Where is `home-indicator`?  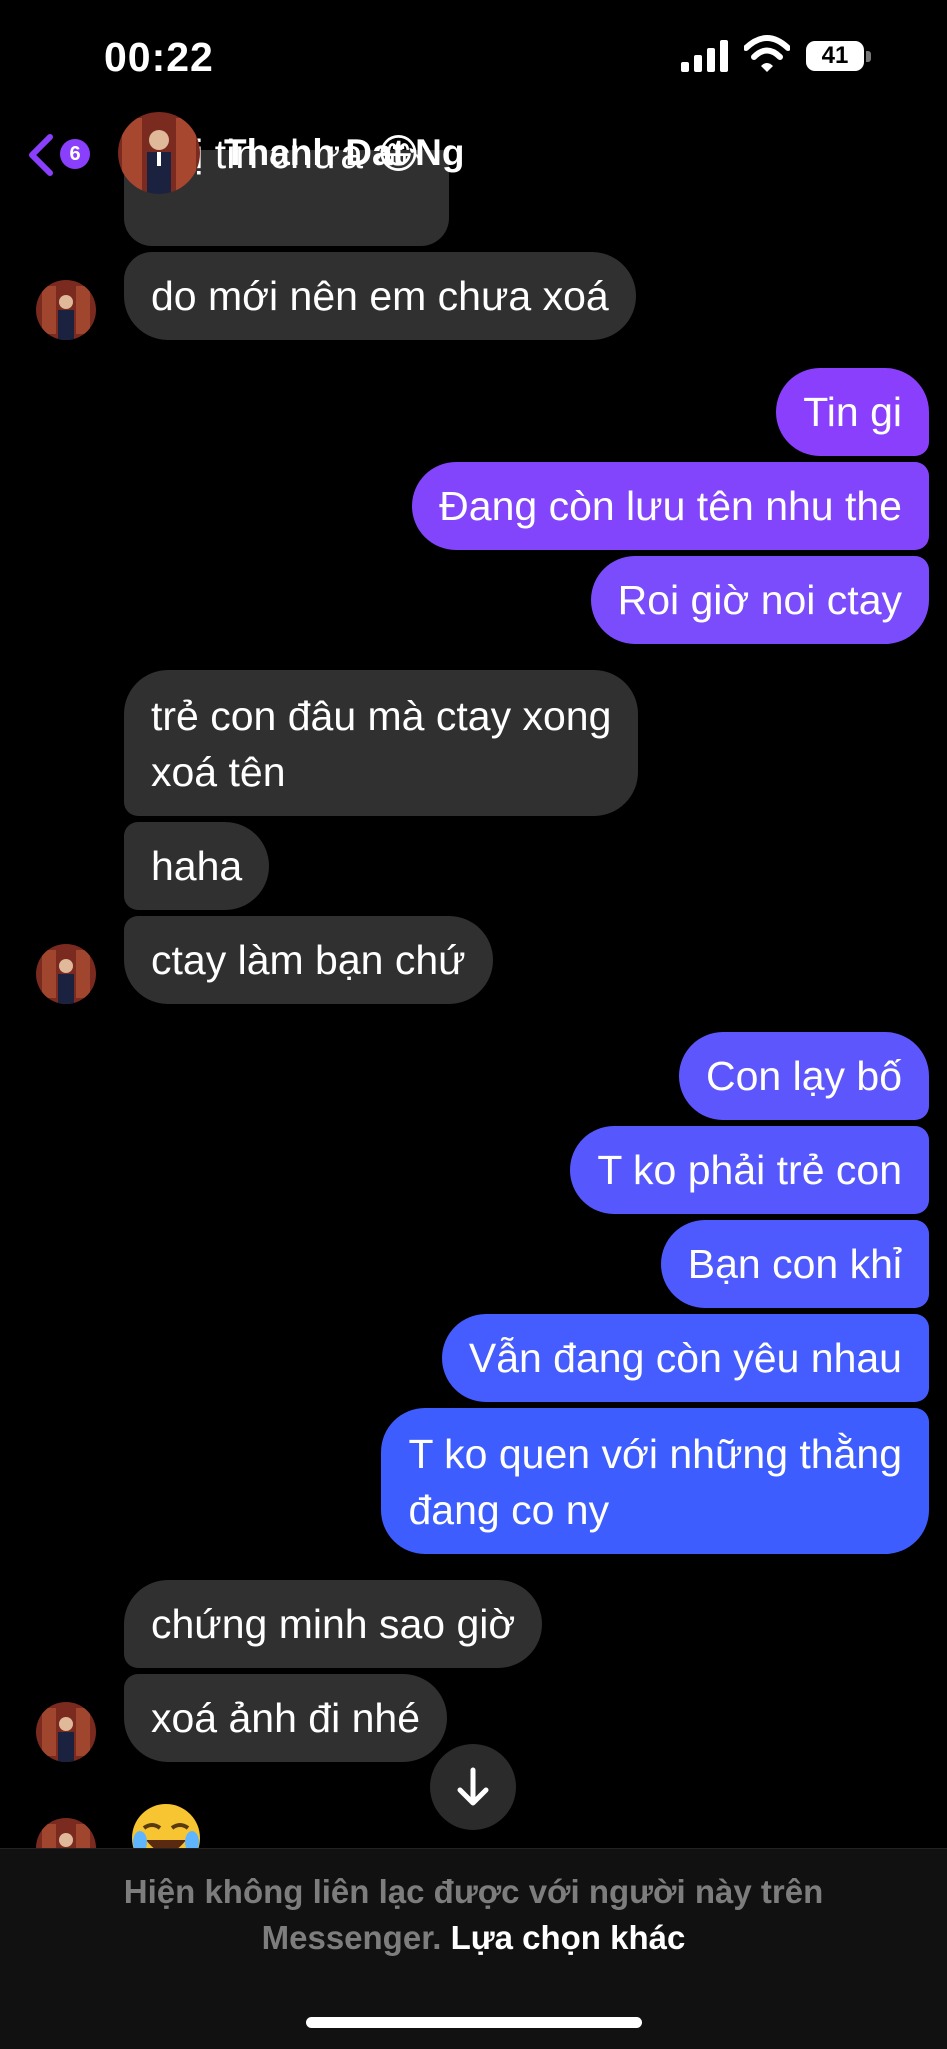
home-indicator is located at coordinates (474, 2022).